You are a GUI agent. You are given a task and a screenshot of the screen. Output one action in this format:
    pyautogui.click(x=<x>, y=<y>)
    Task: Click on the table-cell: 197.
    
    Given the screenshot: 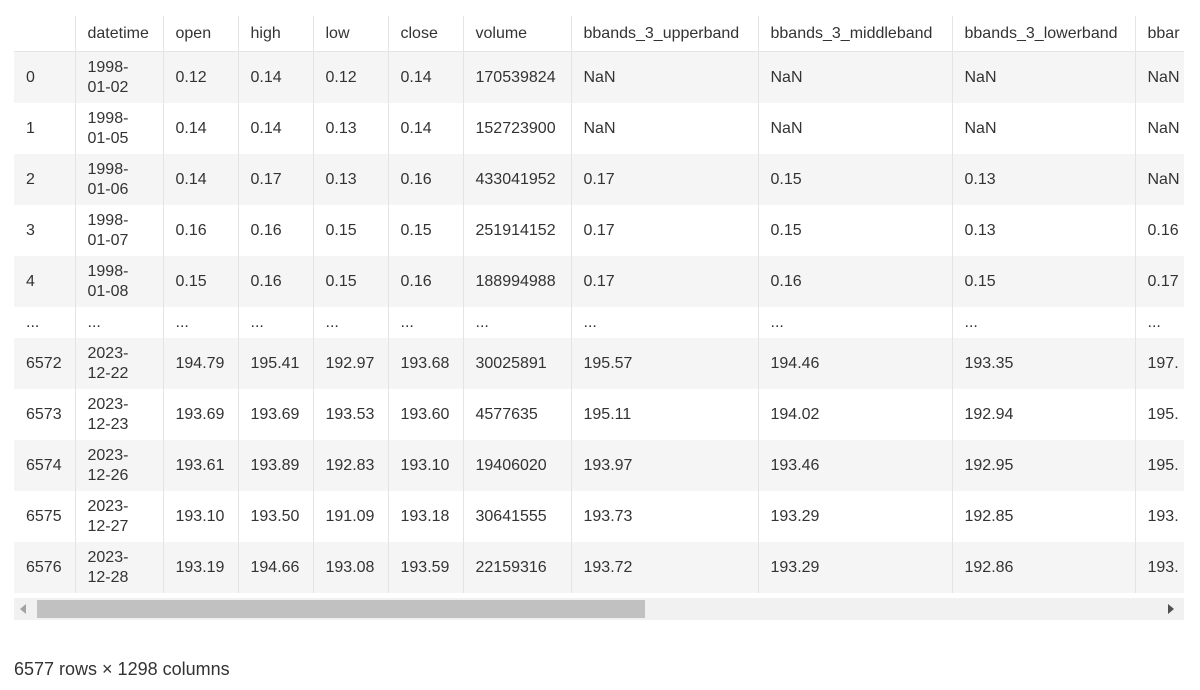 What is the action you would take?
    pyautogui.click(x=1159, y=363)
    